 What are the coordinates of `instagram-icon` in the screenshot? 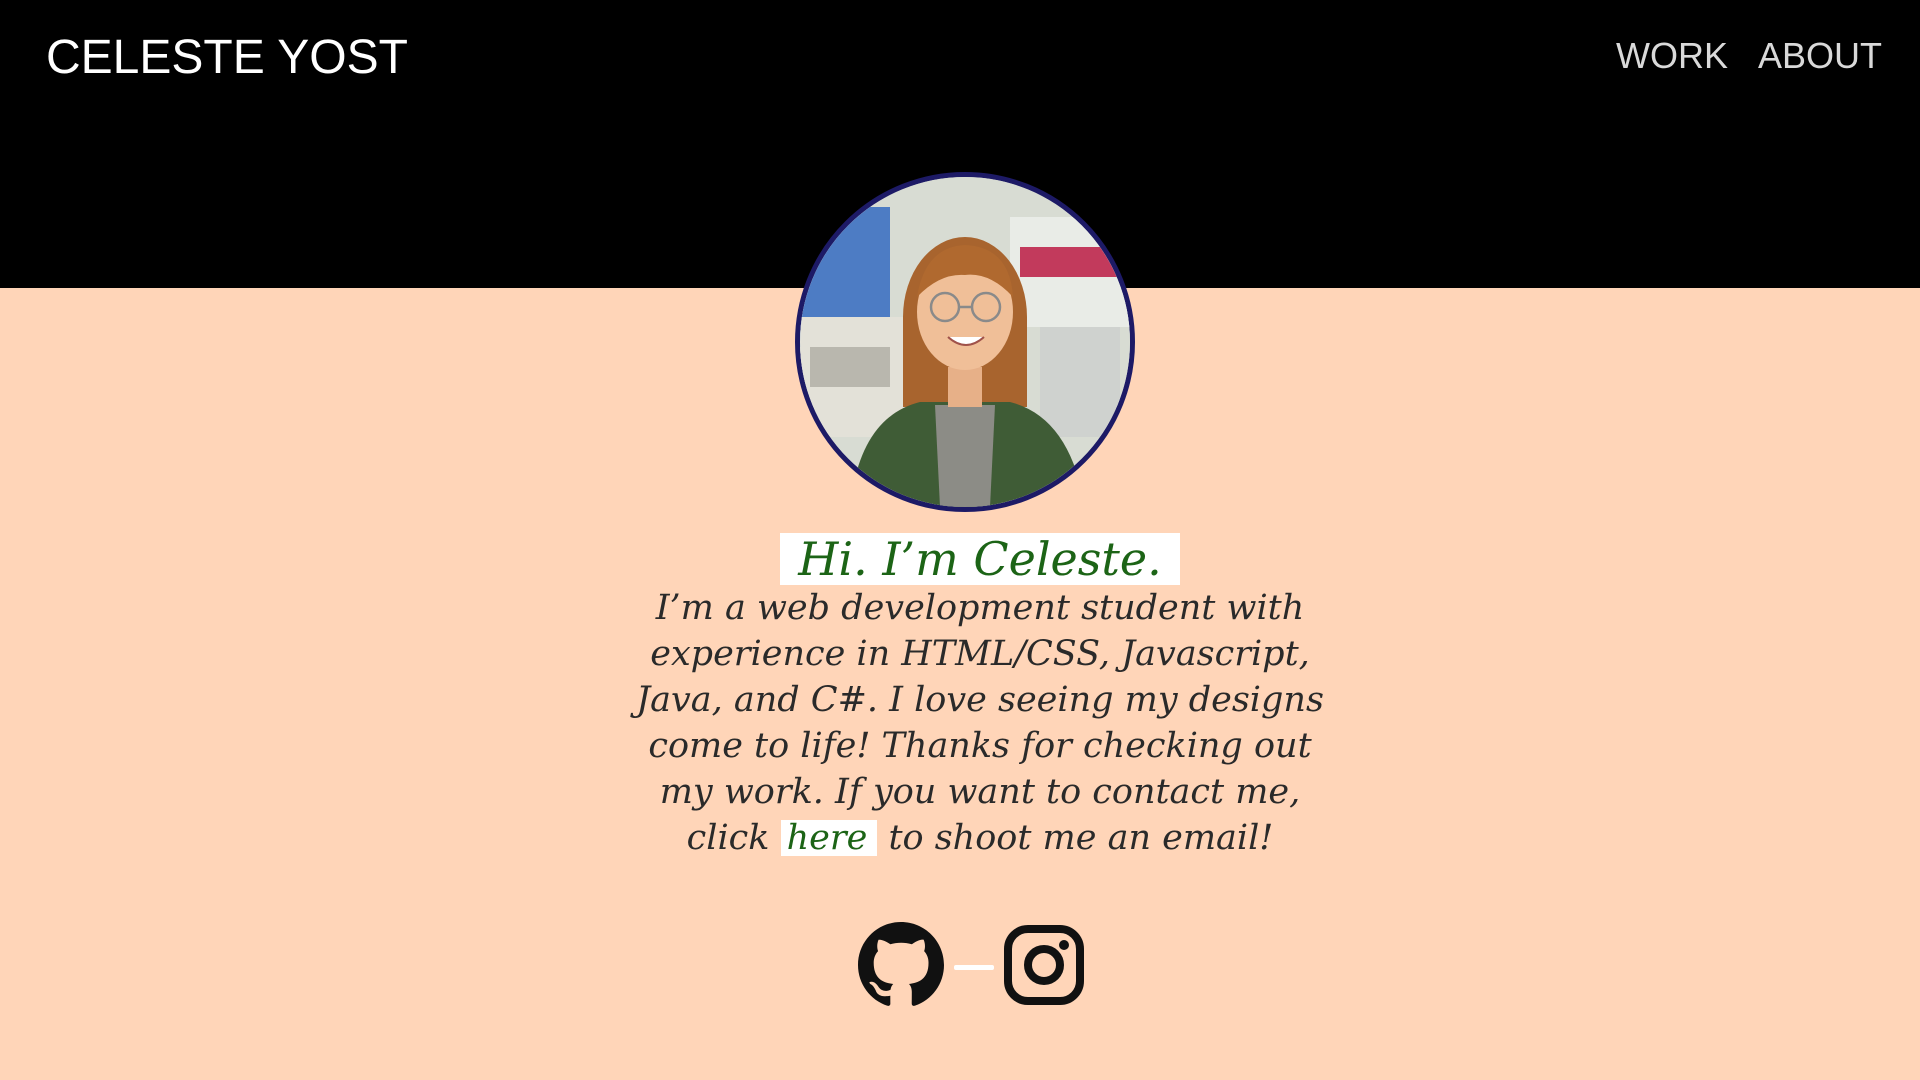 It's located at (1044, 965).